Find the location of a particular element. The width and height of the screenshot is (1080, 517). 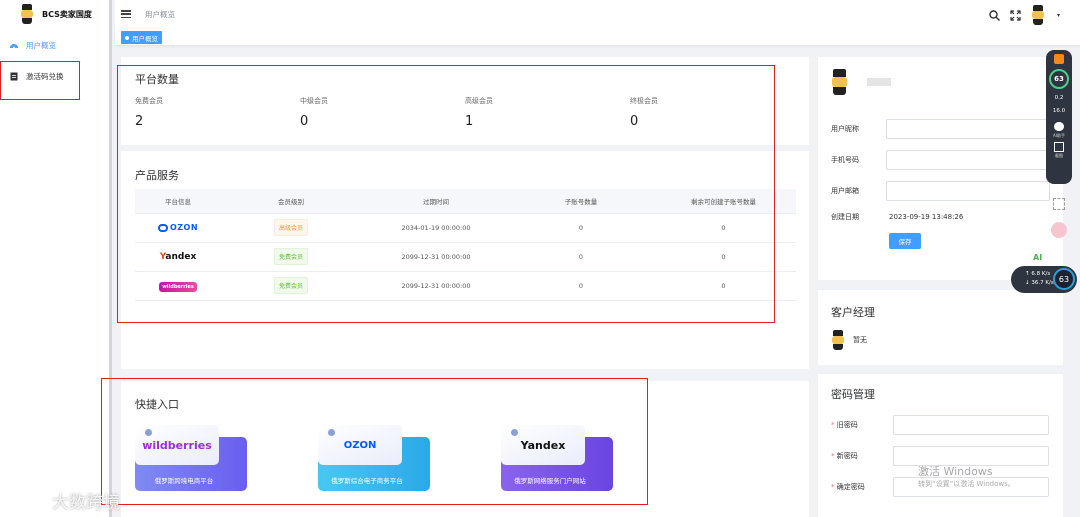

old-password-input is located at coordinates (971, 425).